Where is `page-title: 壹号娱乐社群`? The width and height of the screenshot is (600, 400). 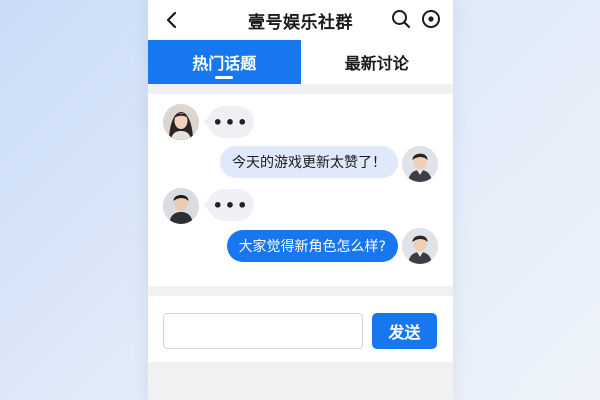 page-title: 壹号娱乐社群 is located at coordinates (300, 22).